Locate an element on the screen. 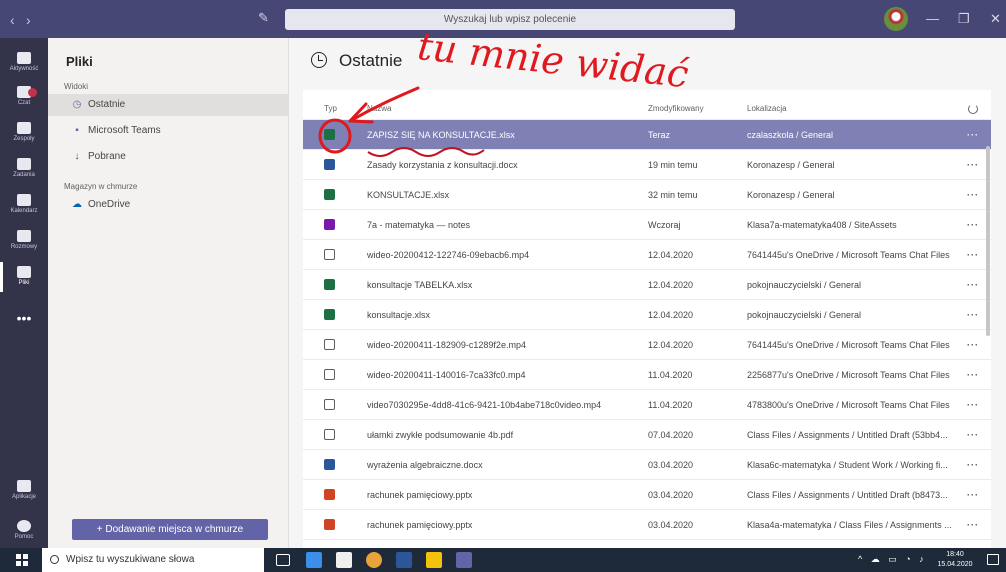 This screenshot has height=572, width=1006. close-button: ✕ is located at coordinates (995, 19).